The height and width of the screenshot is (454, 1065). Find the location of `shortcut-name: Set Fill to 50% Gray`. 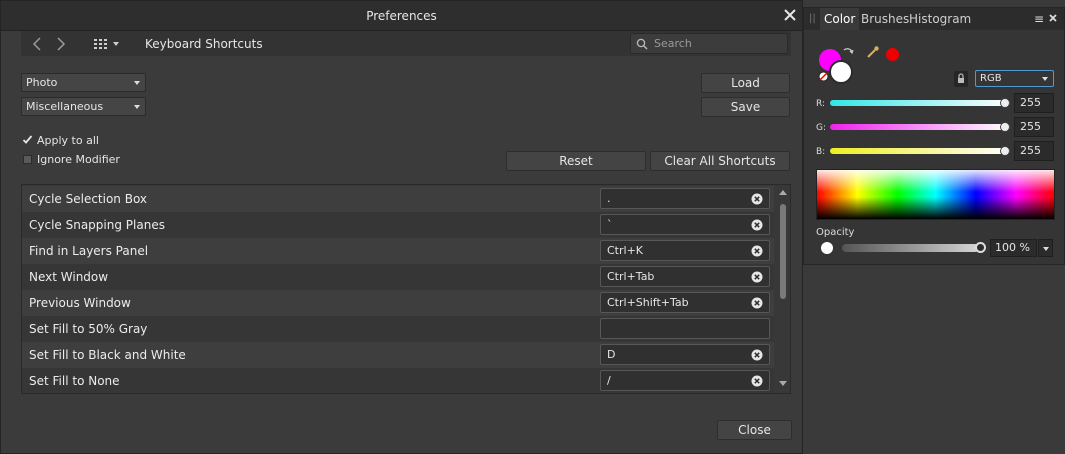

shortcut-name: Set Fill to 50% Gray is located at coordinates (88, 329).